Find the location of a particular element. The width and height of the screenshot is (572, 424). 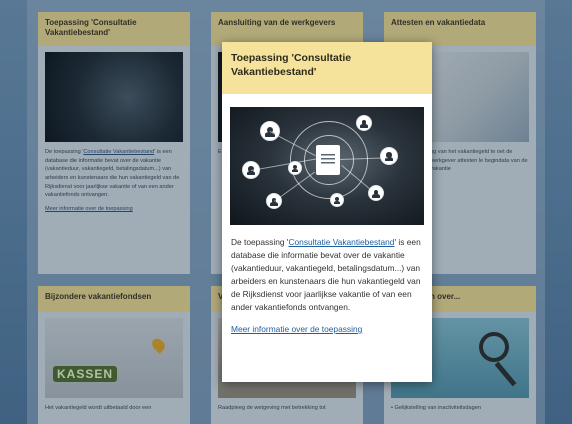

document-icon is located at coordinates (328, 160).